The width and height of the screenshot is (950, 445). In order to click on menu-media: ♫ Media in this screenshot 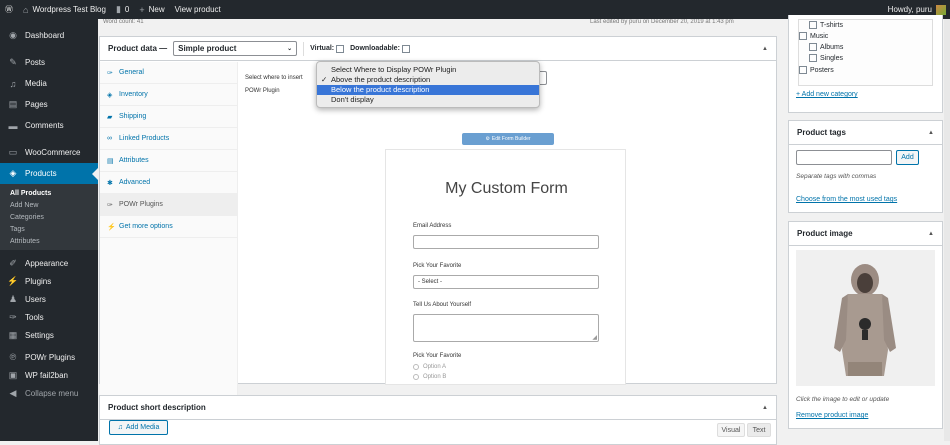, I will do `click(49, 83)`.